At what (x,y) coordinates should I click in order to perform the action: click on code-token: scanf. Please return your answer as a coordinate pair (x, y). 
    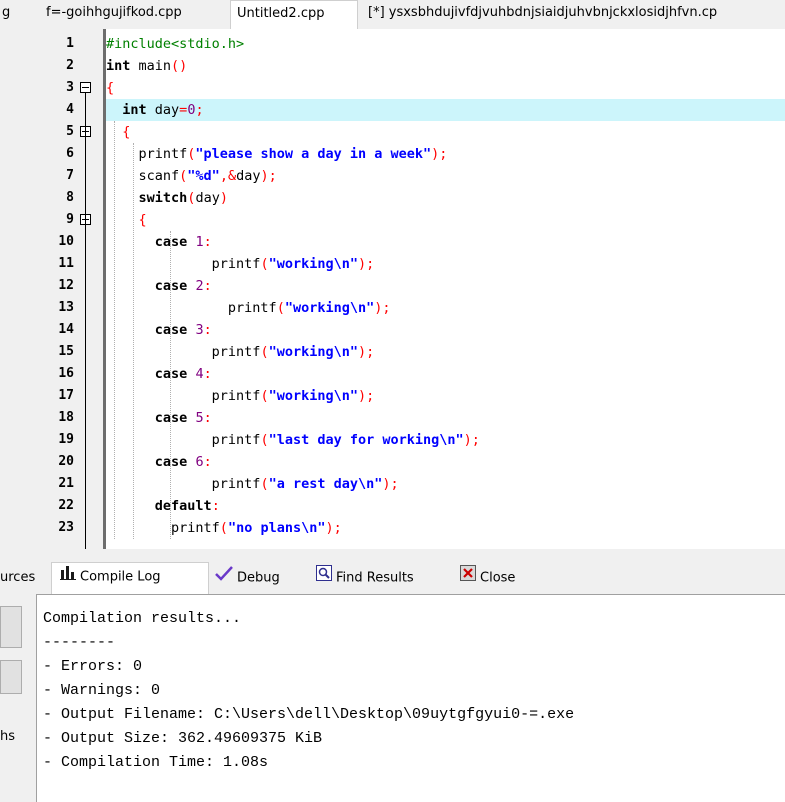
    Looking at the image, I should click on (143, 176).